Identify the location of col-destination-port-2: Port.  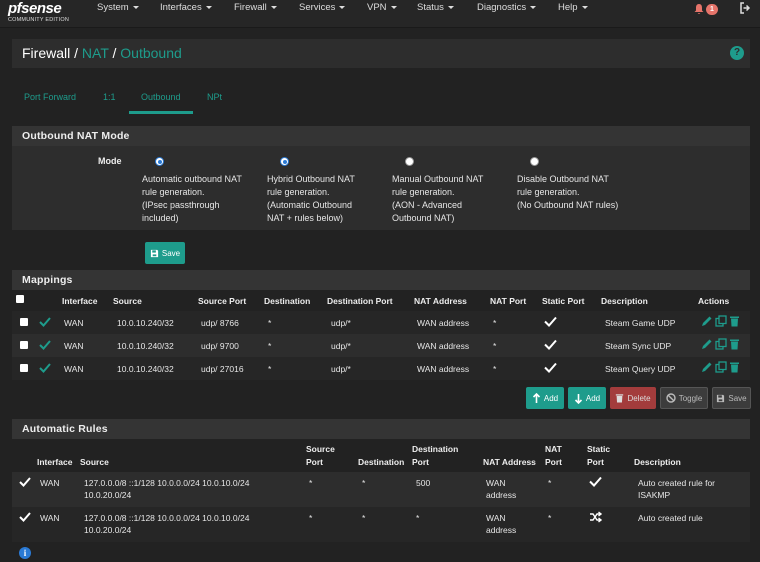
(420, 462).